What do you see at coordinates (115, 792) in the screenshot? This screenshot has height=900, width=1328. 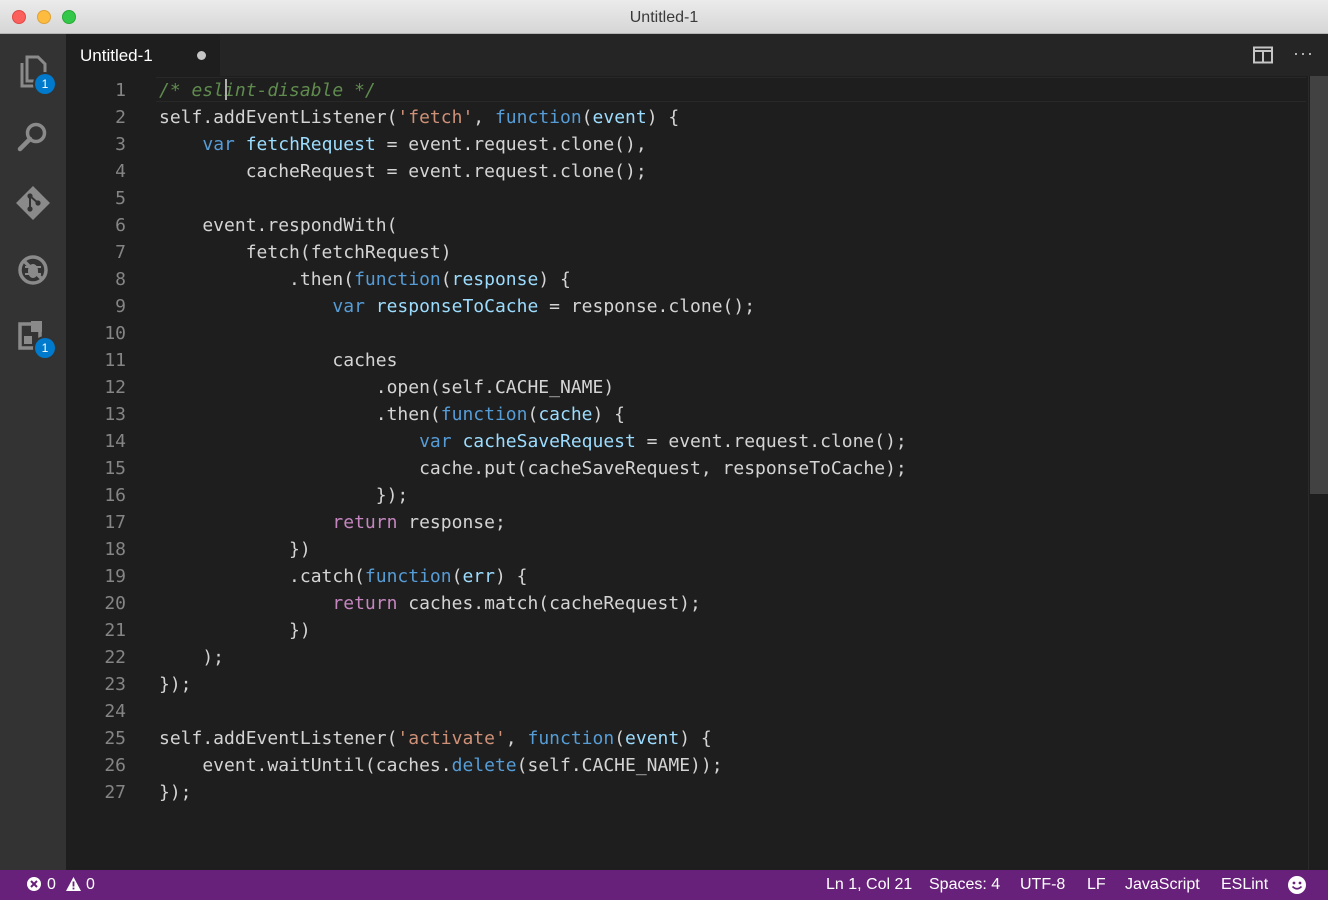 I see `line-number: 27` at bounding box center [115, 792].